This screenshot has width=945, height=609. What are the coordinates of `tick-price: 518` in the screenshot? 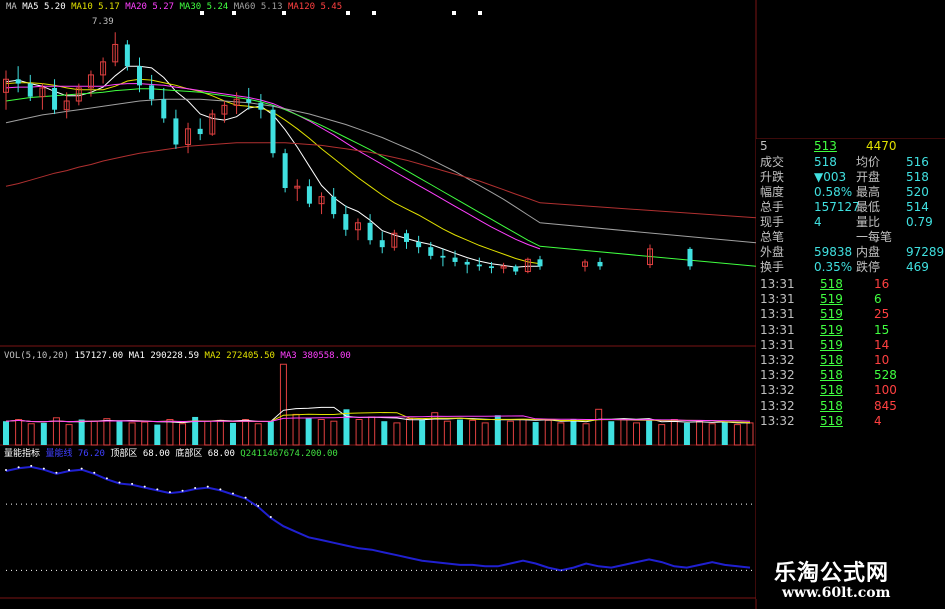 It's located at (831, 420).